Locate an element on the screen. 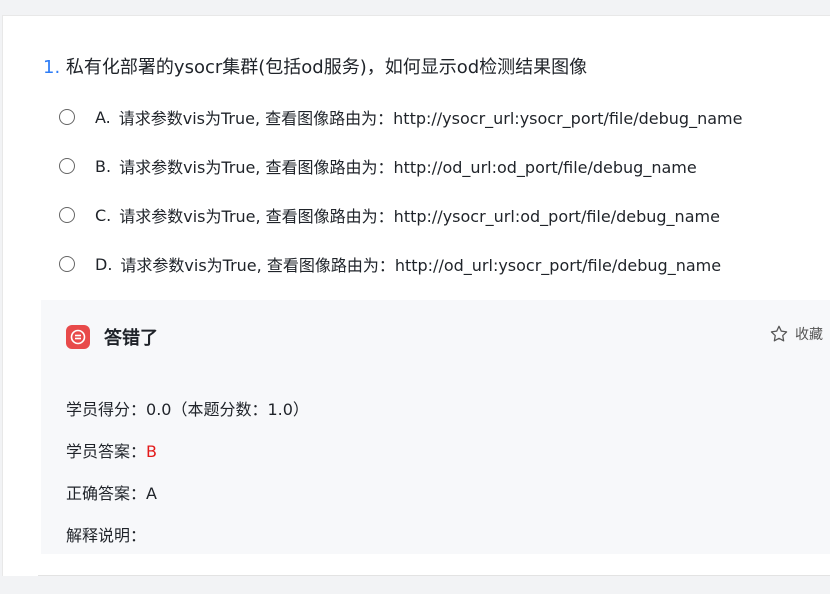  result-header: 答错了 is located at coordinates (112, 337).